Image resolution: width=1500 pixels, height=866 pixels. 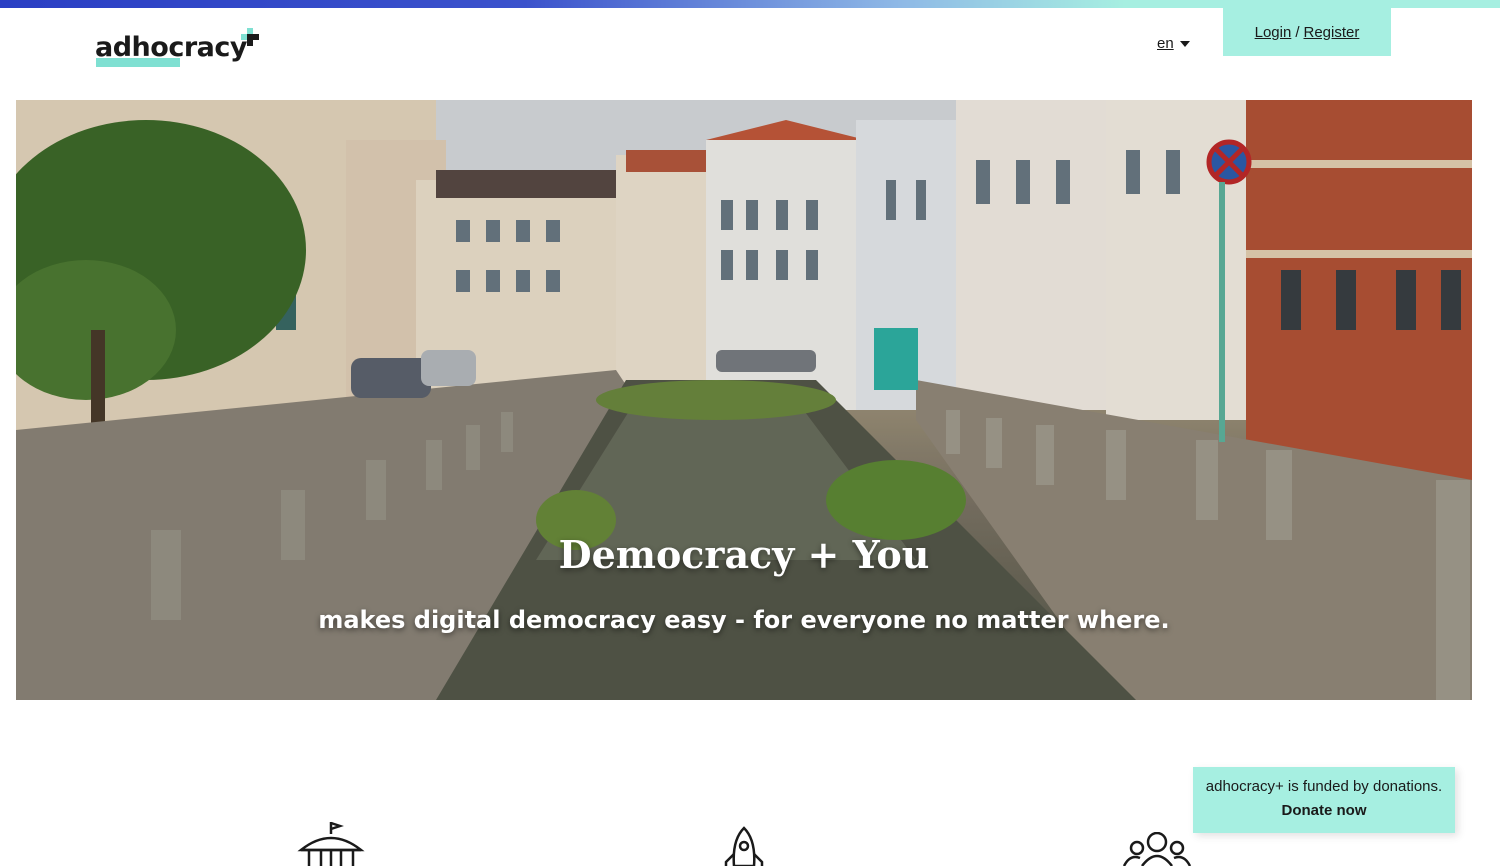 I want to click on people-group-icon, so click(x=1157, y=849).